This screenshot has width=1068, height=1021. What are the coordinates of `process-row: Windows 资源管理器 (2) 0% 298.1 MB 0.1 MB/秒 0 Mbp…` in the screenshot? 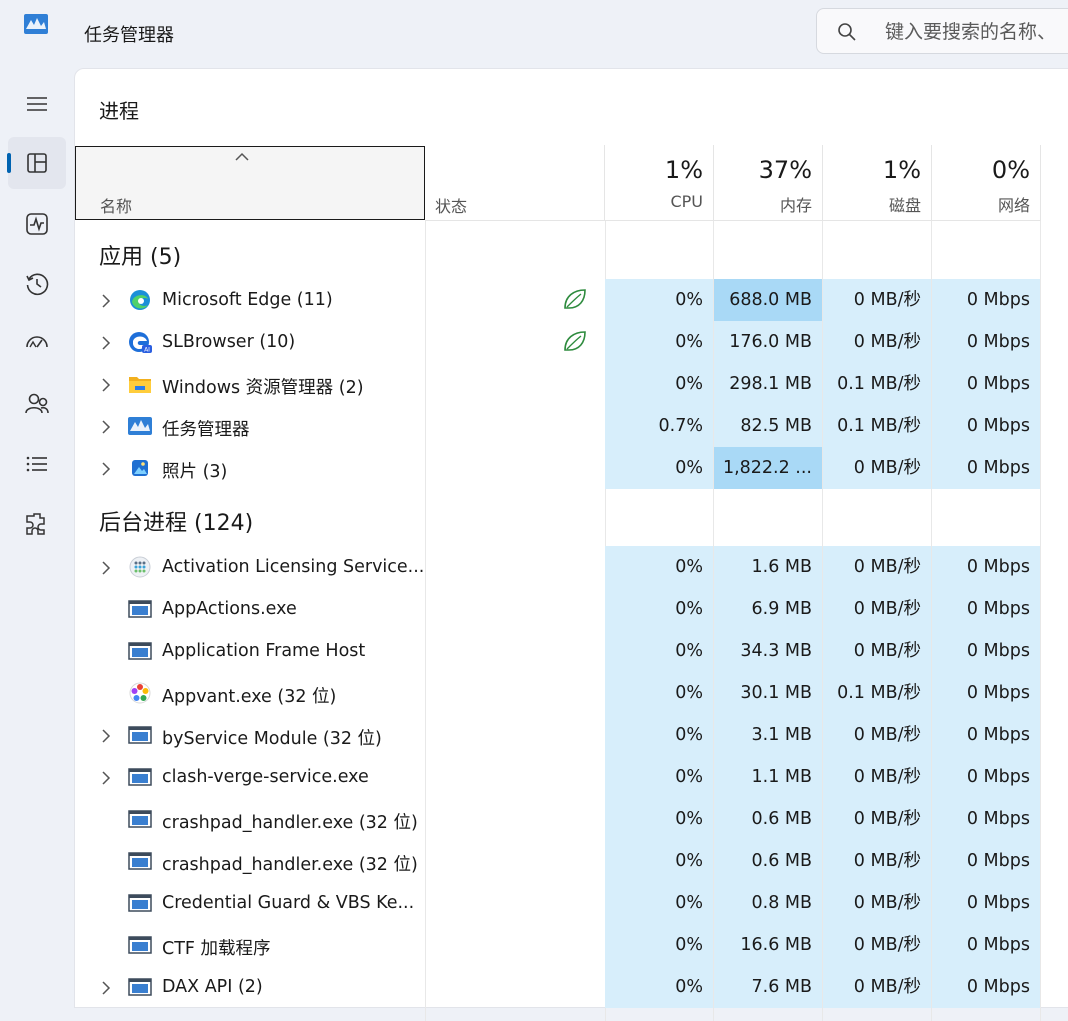 It's located at (558, 384).